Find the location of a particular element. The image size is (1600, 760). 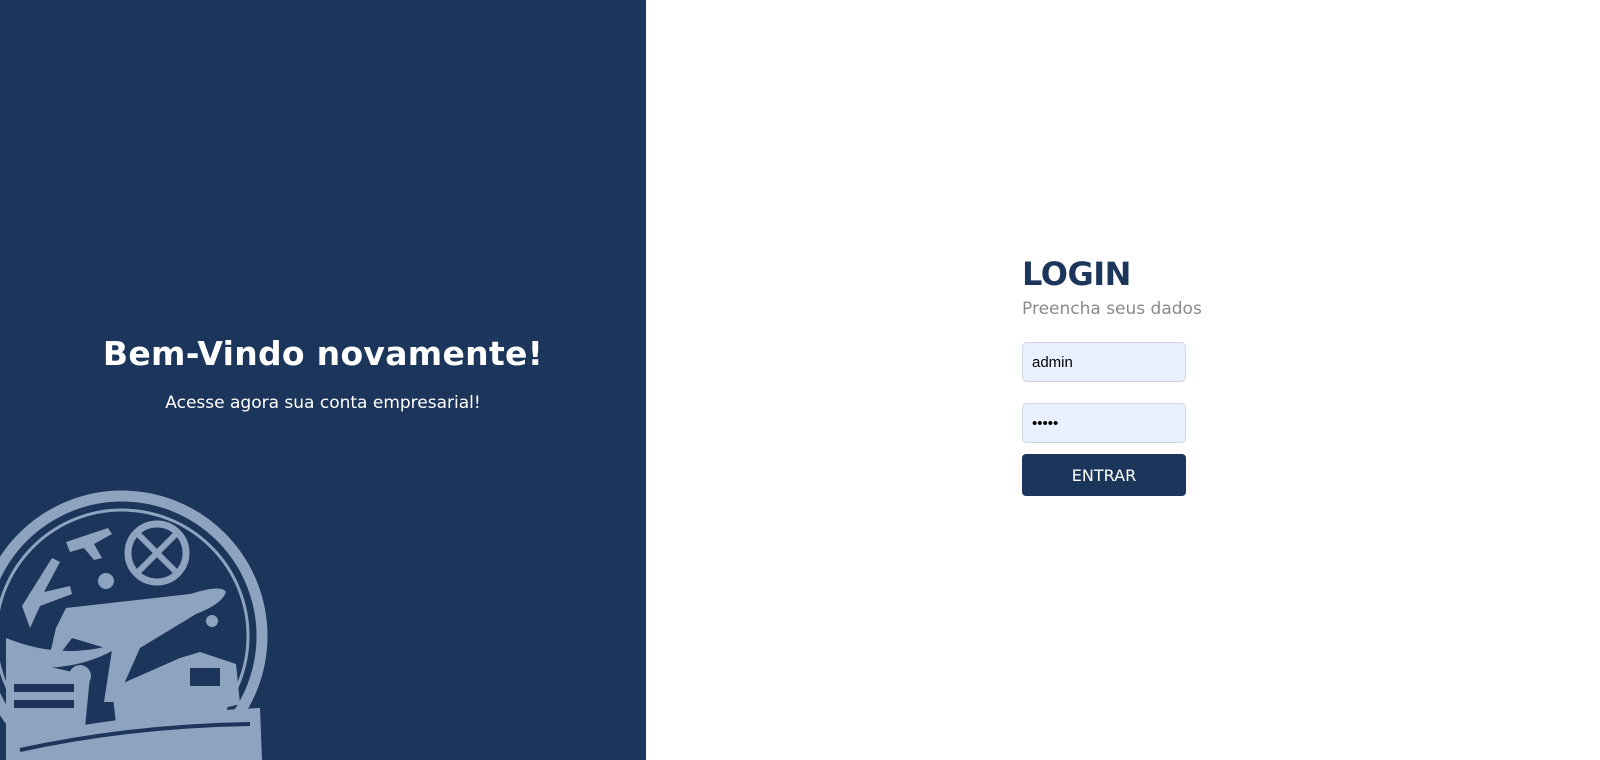

welcome-title: Bem-Vindo novamente! is located at coordinates (323, 353).